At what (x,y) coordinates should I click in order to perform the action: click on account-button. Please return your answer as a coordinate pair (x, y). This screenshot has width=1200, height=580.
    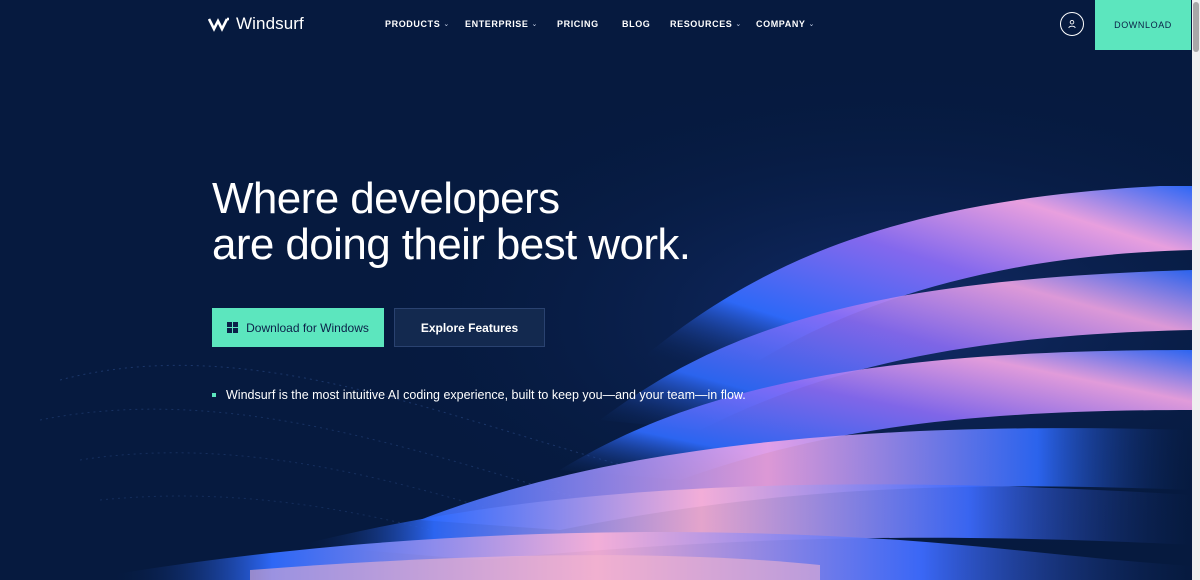
    Looking at the image, I should click on (1072, 24).